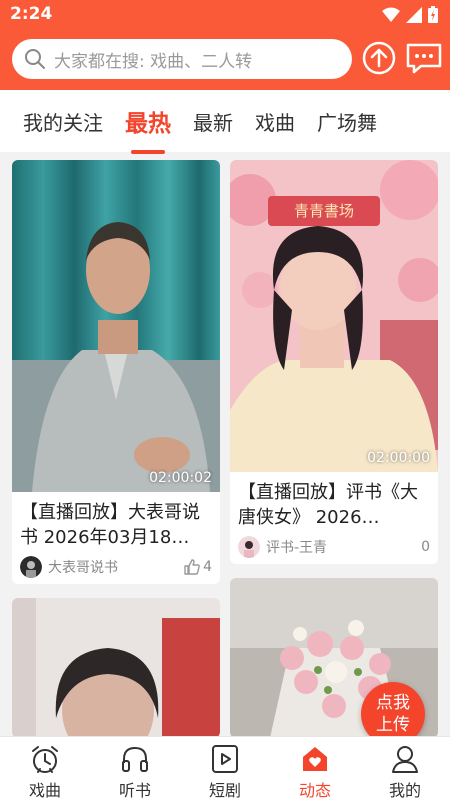 The width and height of the screenshot is (450, 801). I want to click on message-icon, so click(424, 58).